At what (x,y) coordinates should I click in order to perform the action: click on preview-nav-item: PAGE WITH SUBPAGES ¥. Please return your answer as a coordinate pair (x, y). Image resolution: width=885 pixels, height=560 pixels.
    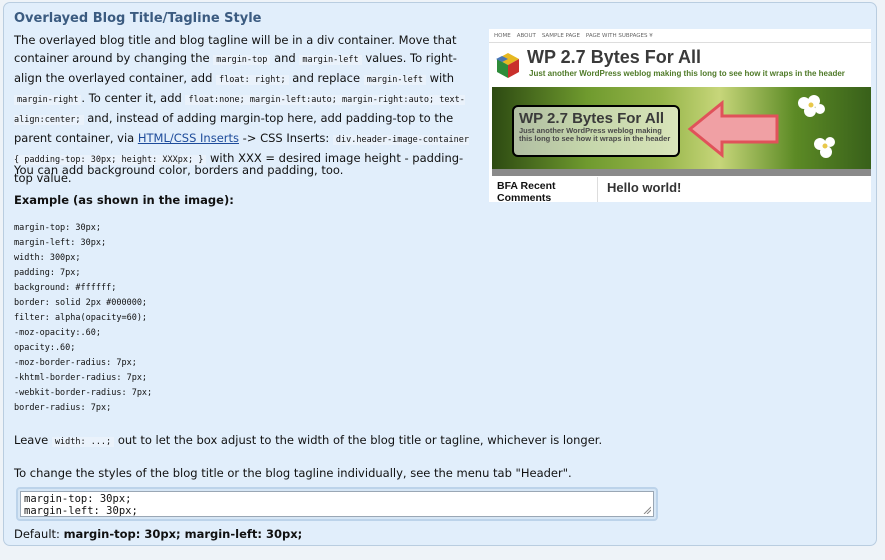
    Looking at the image, I should click on (619, 35).